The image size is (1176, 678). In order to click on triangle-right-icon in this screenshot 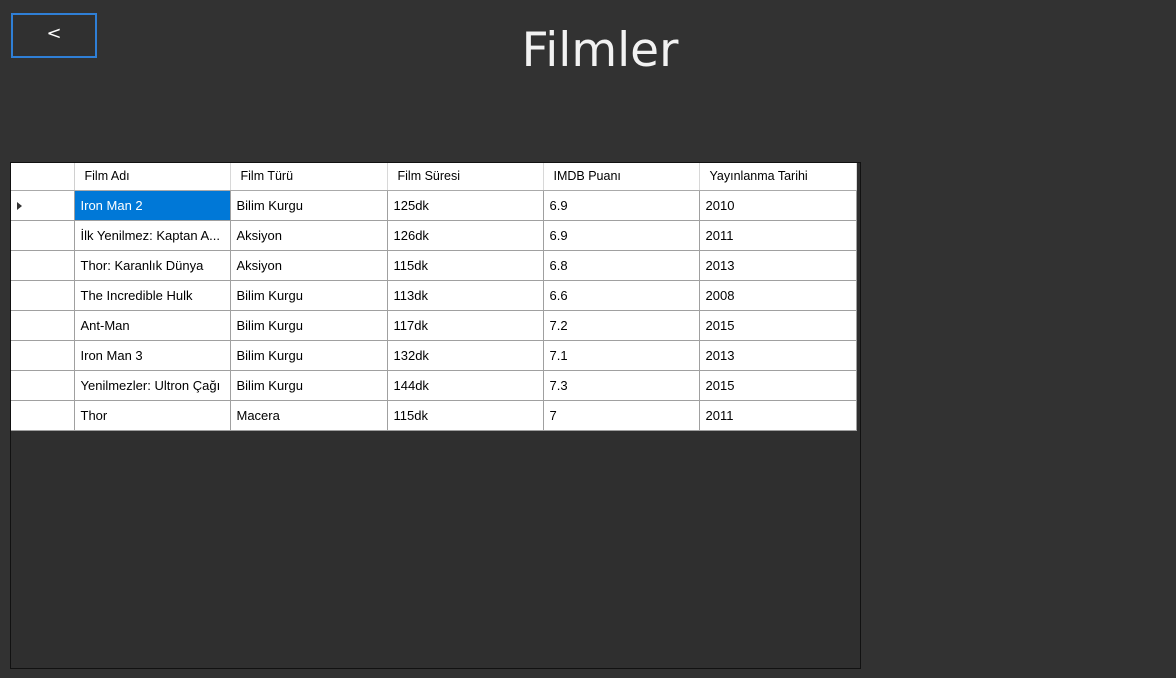, I will do `click(19, 206)`.